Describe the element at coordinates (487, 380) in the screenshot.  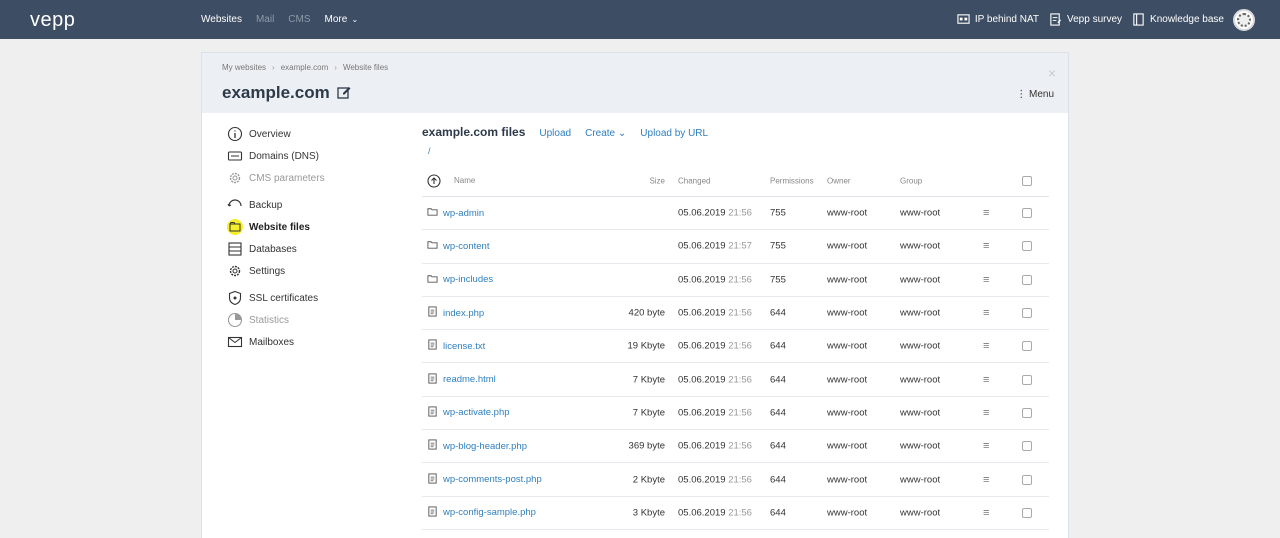
I see `file-name-link: readme.html` at that location.